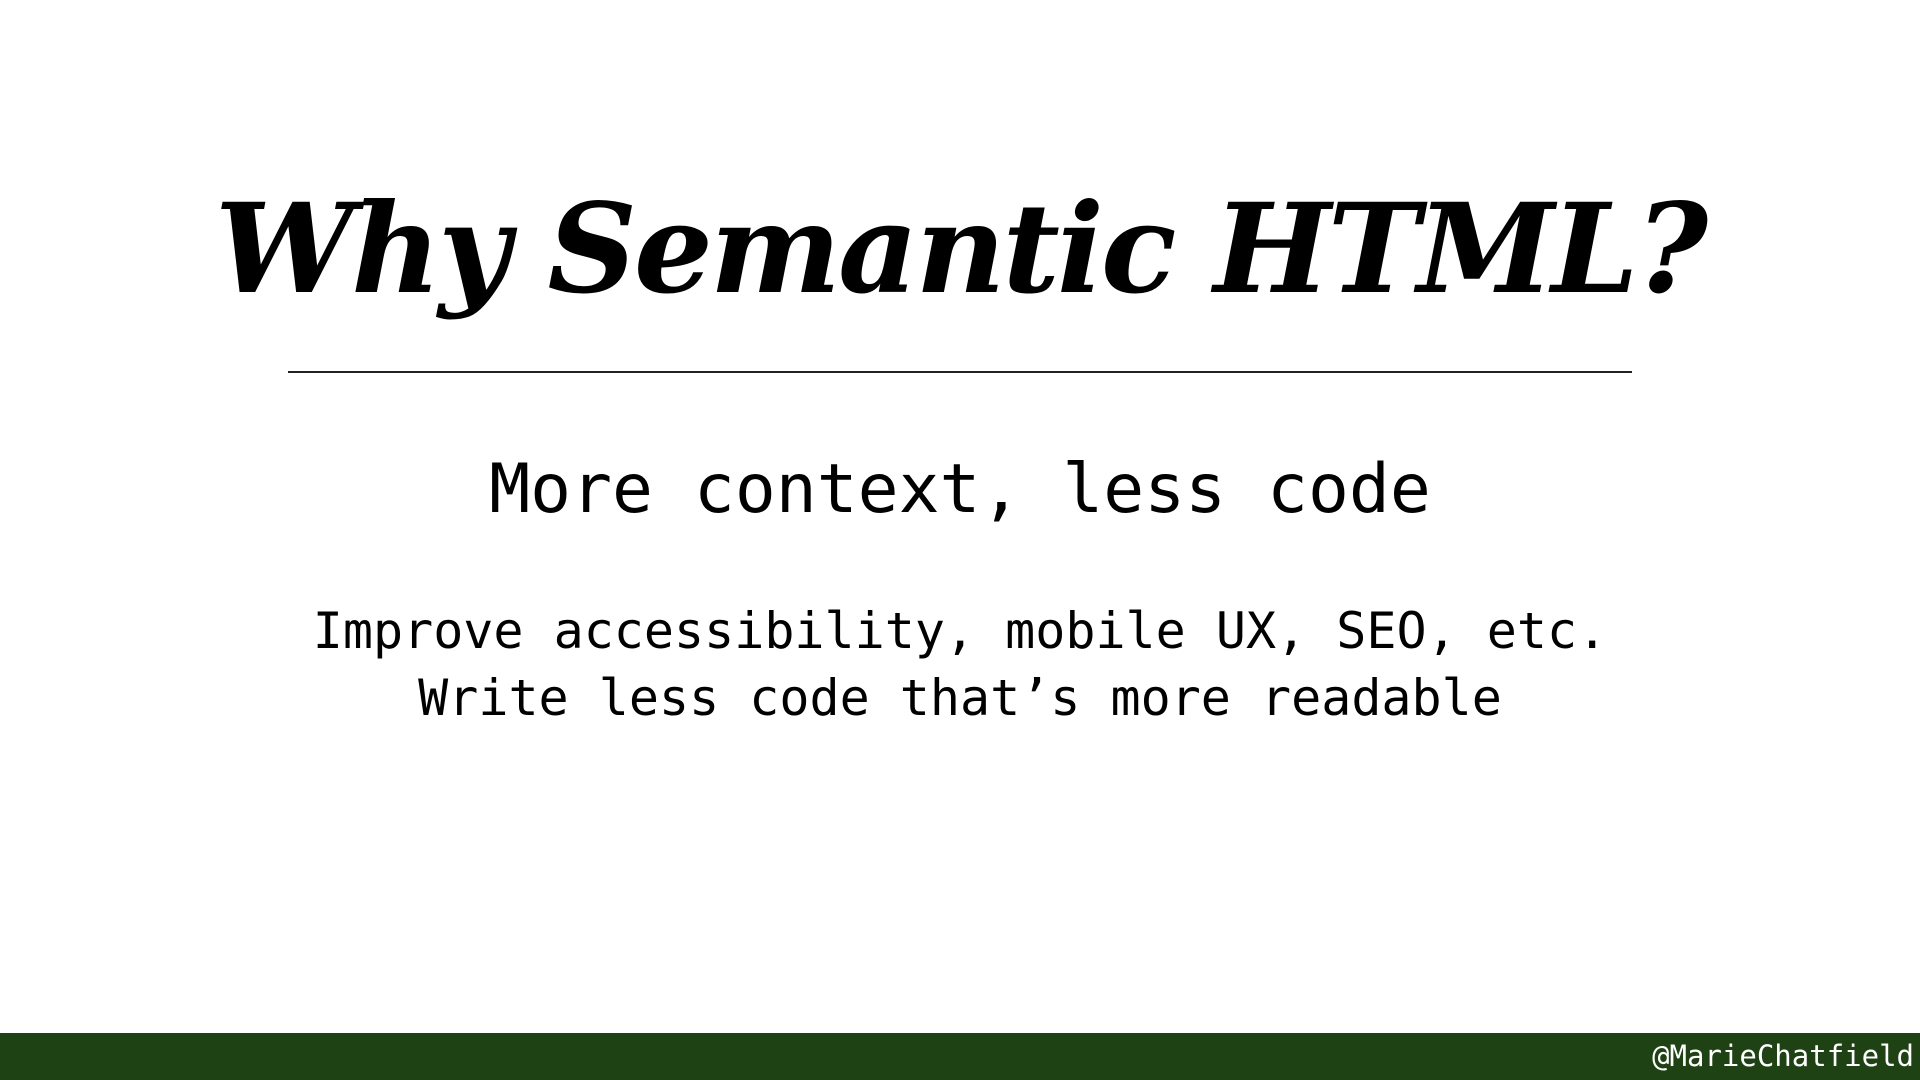  What do you see at coordinates (960, 1056) in the screenshot?
I see `footer-bar: @MarieChatfield` at bounding box center [960, 1056].